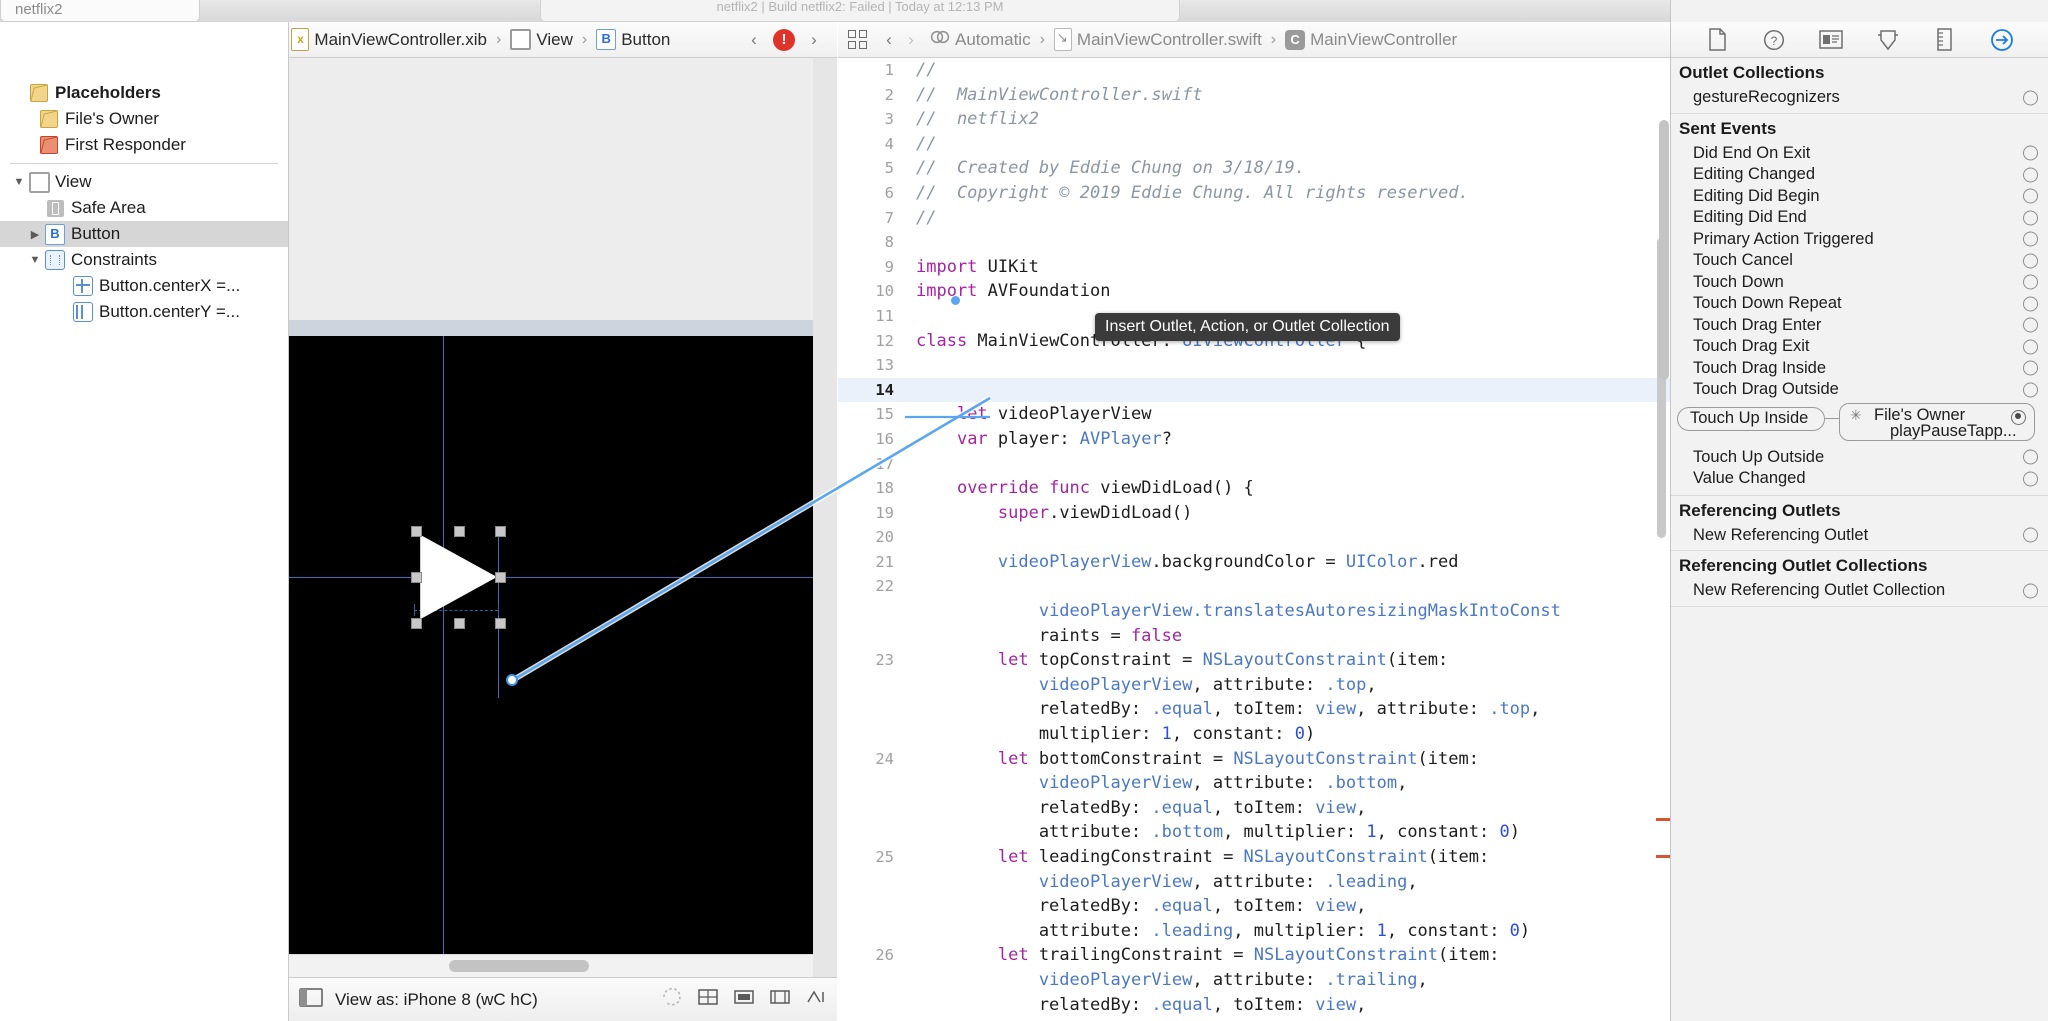 This screenshot has height=1021, width=2048. What do you see at coordinates (144, 208) in the screenshot?
I see `outline-item-safe-area: Safe Area` at bounding box center [144, 208].